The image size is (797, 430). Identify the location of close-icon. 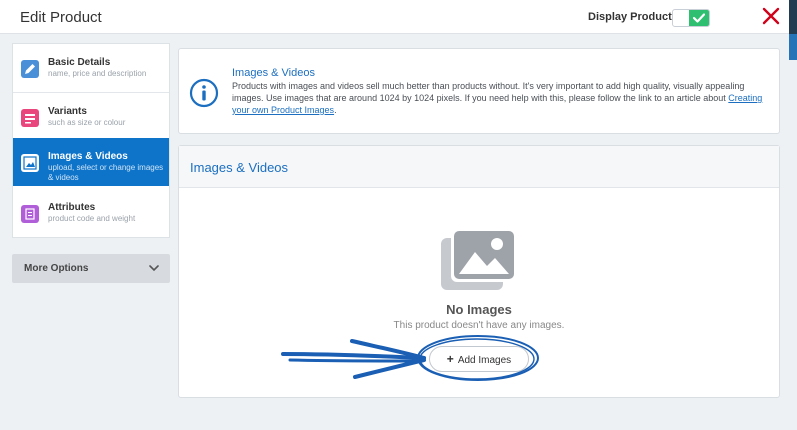
(771, 16).